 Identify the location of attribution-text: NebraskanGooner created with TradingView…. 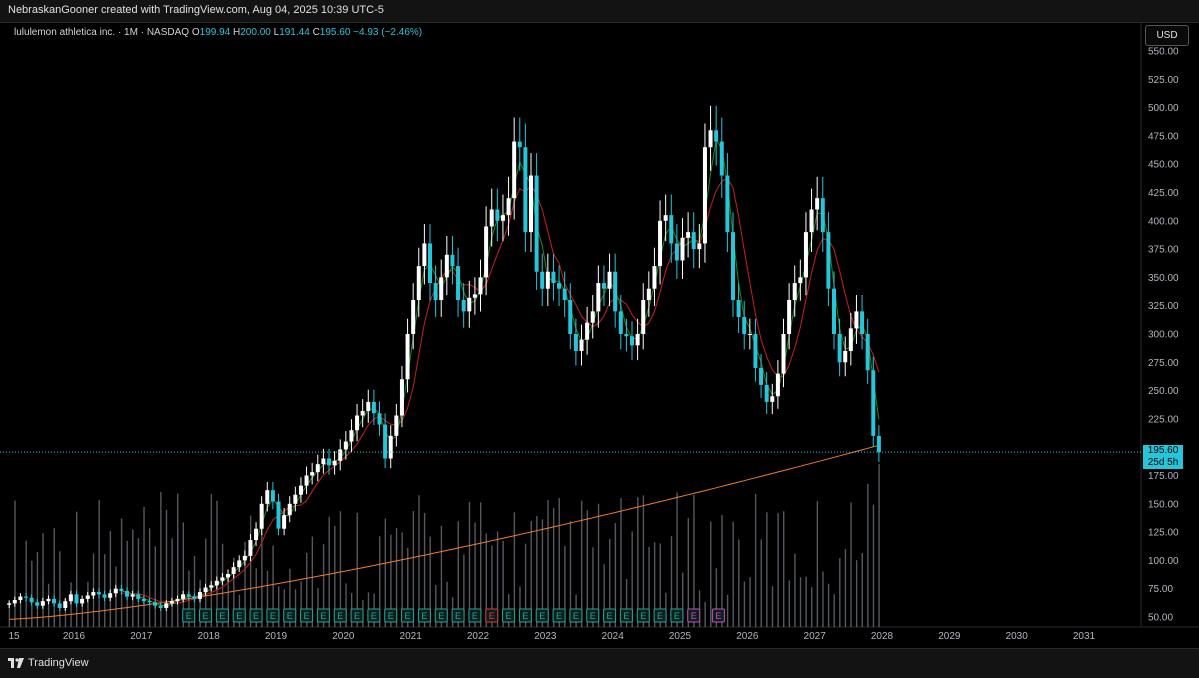
(196, 10).